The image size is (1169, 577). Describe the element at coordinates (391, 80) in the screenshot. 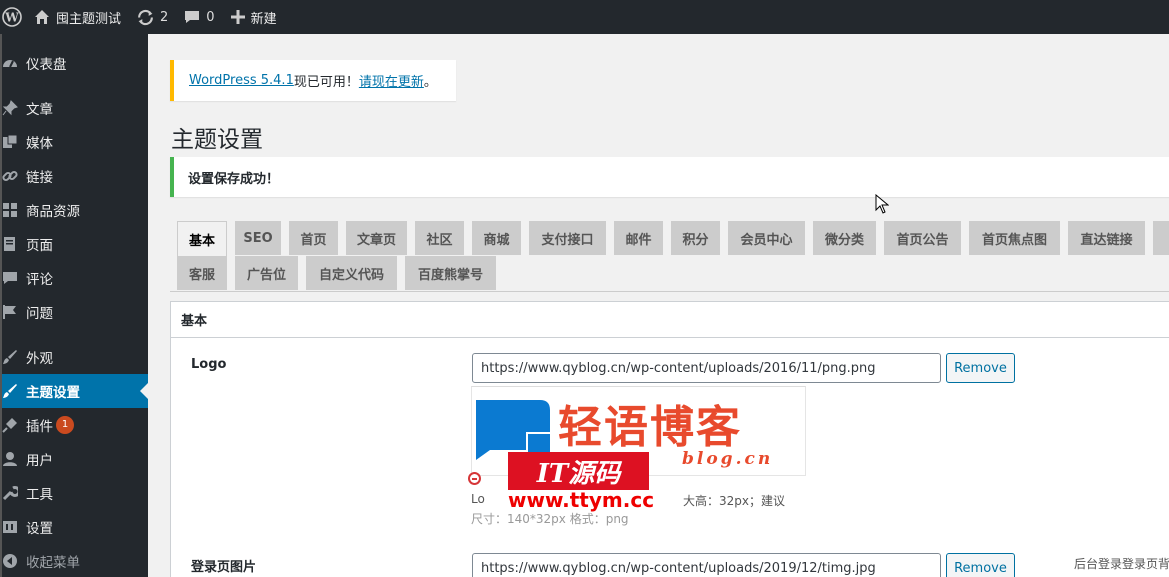

I see `update-now-link: 请现在更新` at that location.